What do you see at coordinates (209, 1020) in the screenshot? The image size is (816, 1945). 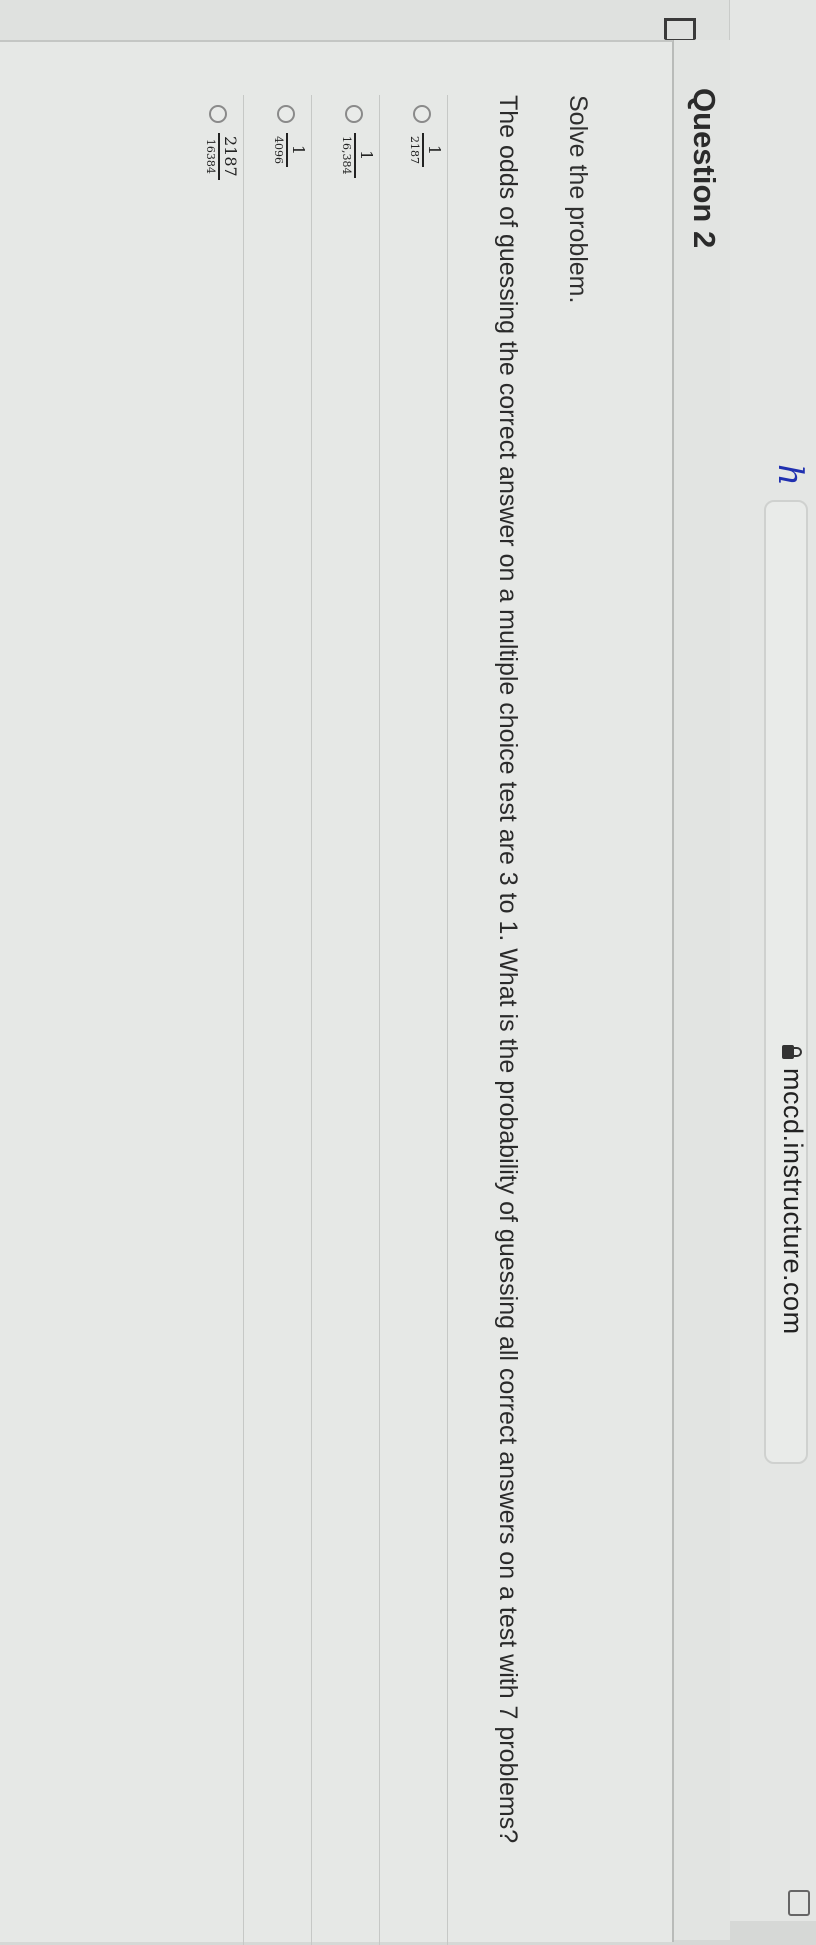 I see `answer-option: 2187 16384` at bounding box center [209, 1020].